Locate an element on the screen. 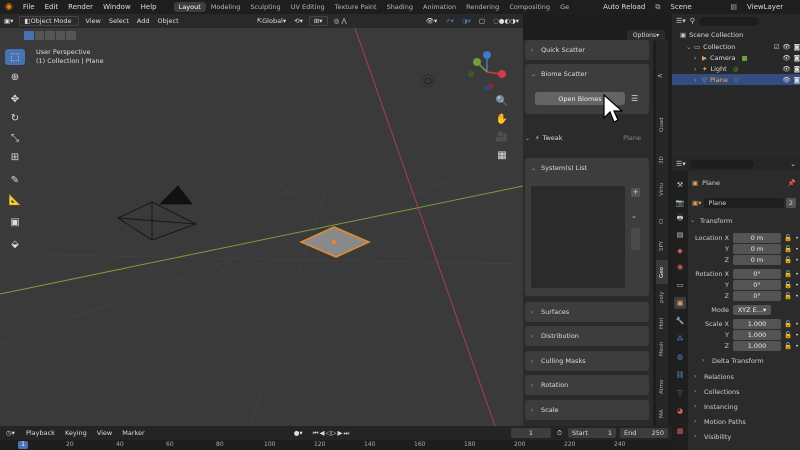 The image size is (800, 450). collection-row: ⌄ ▭ Collection ☑ 👁 ◙ is located at coordinates (736, 46).